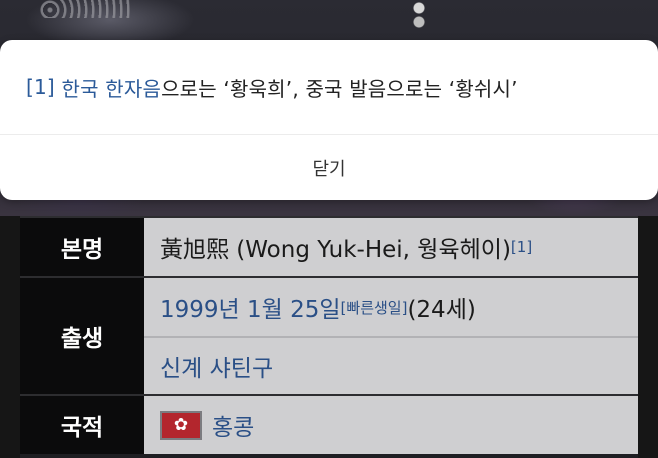 The height and width of the screenshot is (458, 658). Describe the element at coordinates (181, 425) in the screenshot. I see `hong-kong-flag-icon` at that location.